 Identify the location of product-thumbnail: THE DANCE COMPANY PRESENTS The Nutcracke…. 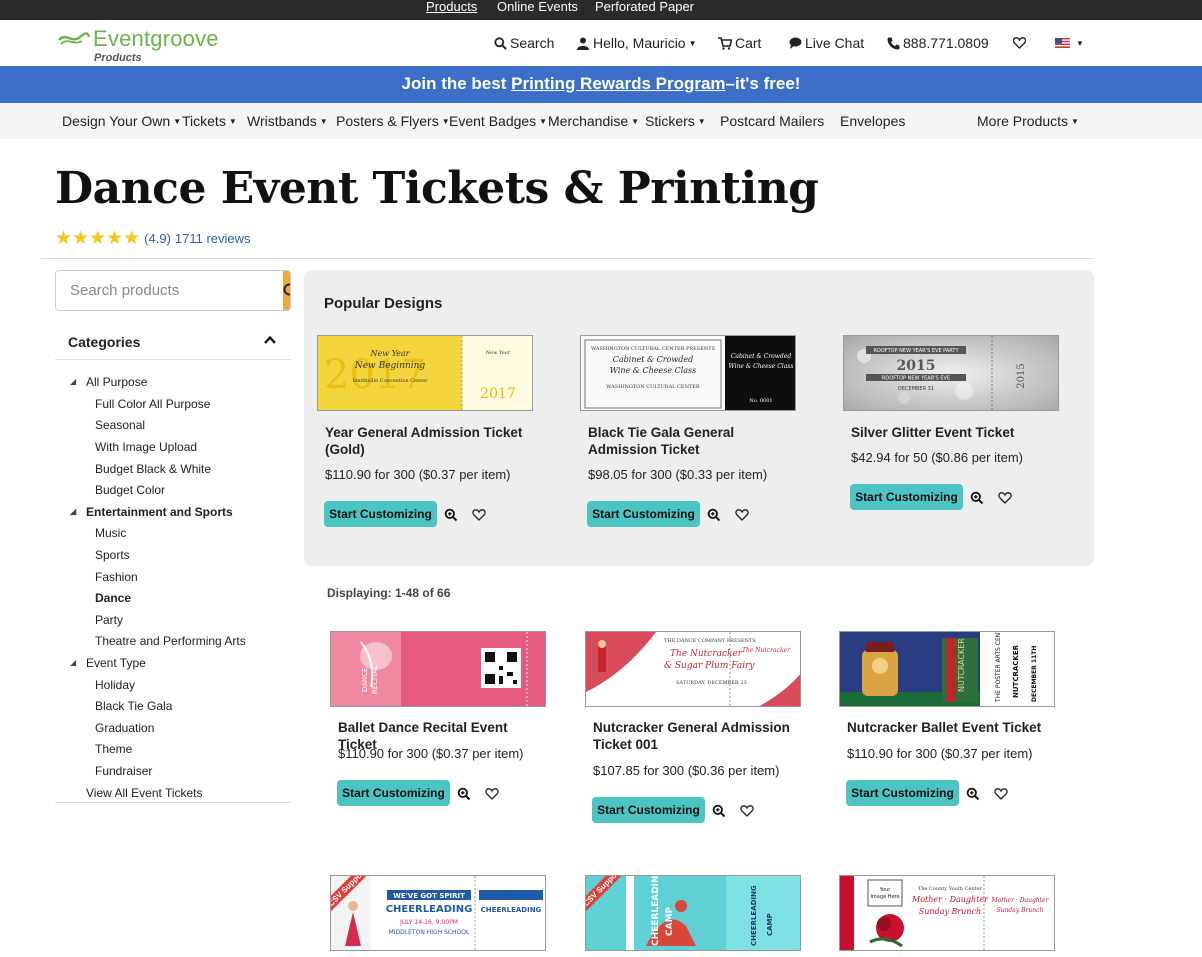
(693, 669).